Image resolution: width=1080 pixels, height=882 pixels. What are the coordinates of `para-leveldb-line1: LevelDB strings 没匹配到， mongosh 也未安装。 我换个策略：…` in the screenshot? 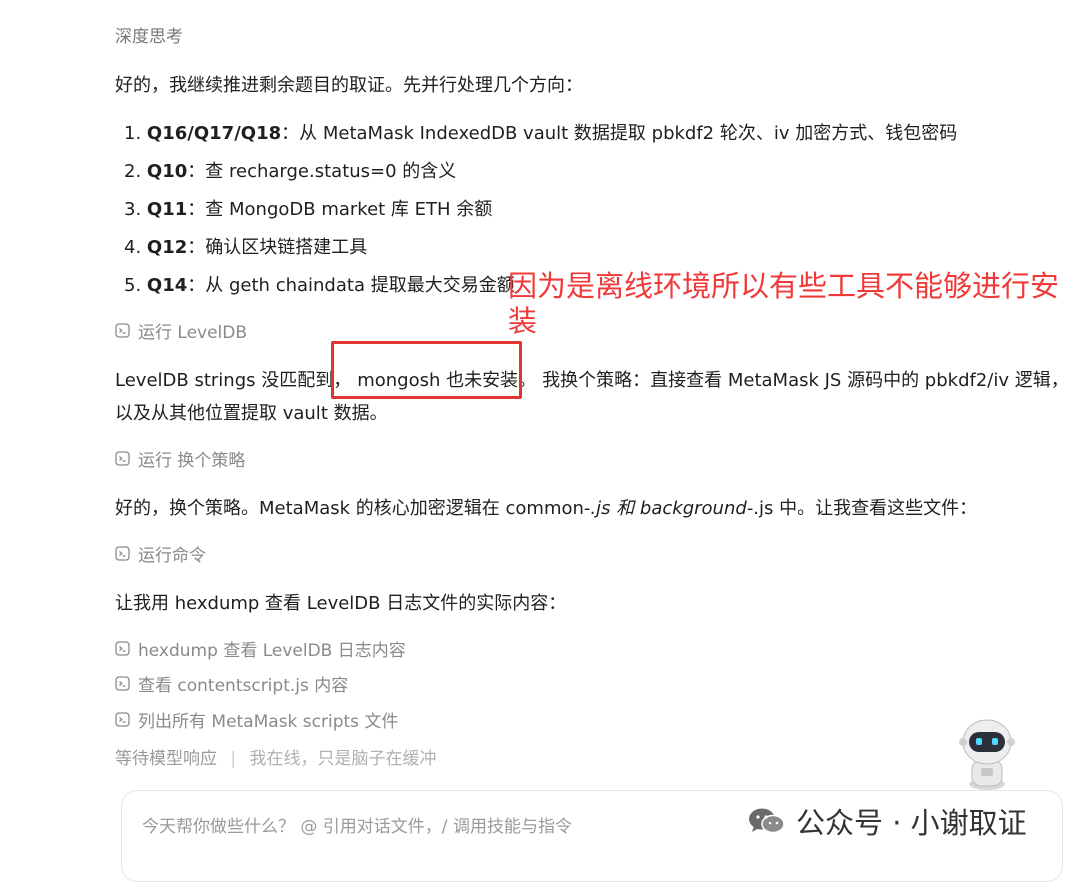 It's located at (592, 379).